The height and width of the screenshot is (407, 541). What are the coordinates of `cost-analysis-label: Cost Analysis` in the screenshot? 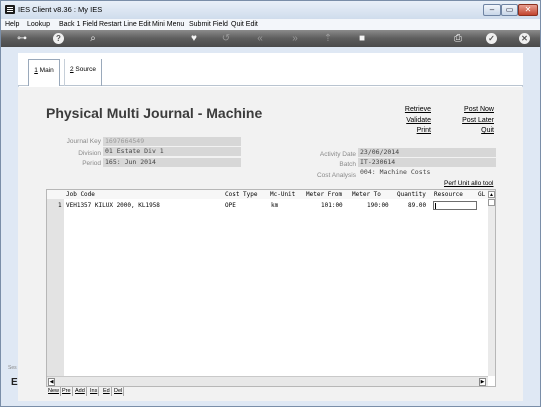 It's located at (336, 175).